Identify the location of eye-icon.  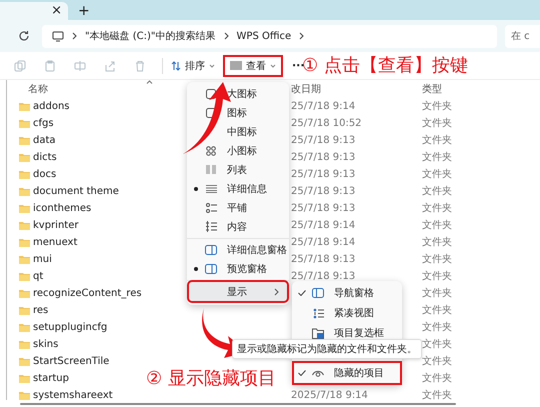
(318, 373).